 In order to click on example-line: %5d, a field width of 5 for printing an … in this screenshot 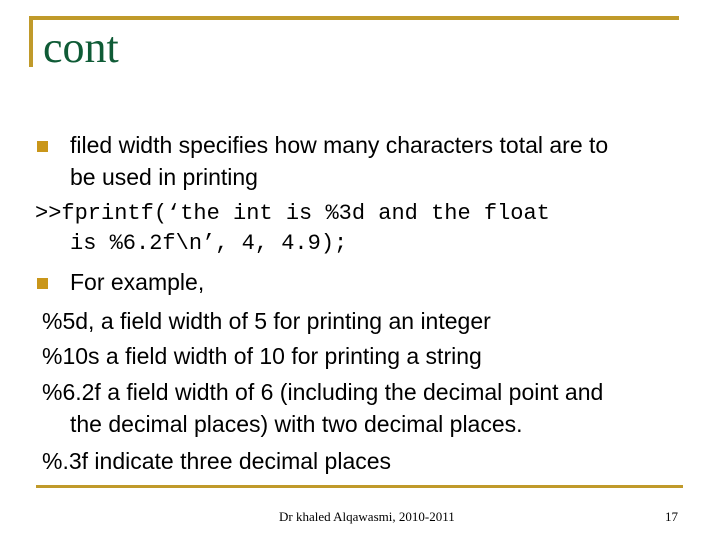, I will do `click(266, 321)`.